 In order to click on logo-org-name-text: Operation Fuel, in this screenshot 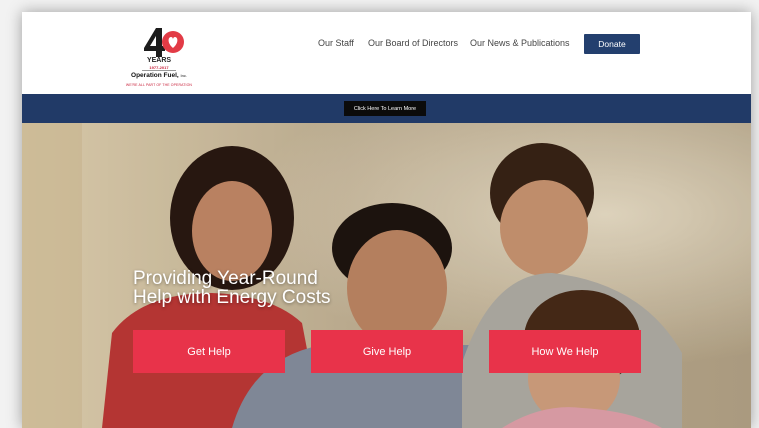, I will do `click(155, 75)`.